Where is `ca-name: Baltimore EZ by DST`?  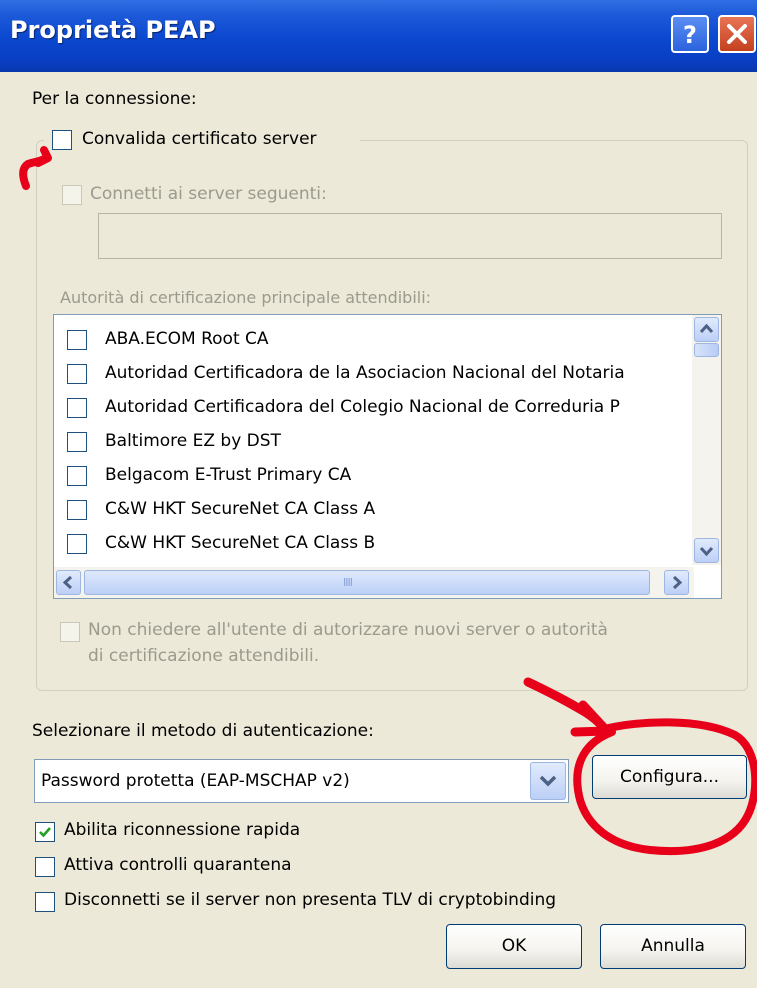
ca-name: Baltimore EZ by DST is located at coordinates (193, 441).